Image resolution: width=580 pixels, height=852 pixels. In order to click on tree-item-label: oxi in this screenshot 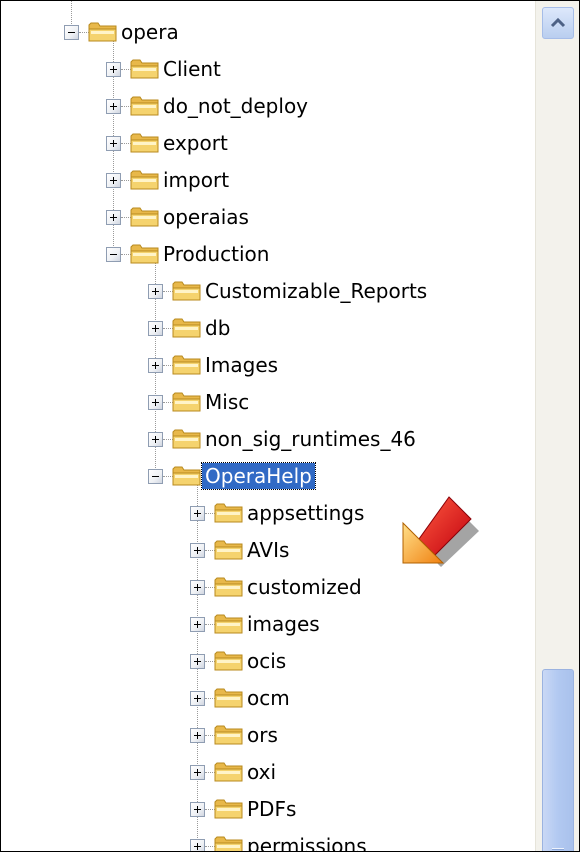, I will do `click(262, 772)`.